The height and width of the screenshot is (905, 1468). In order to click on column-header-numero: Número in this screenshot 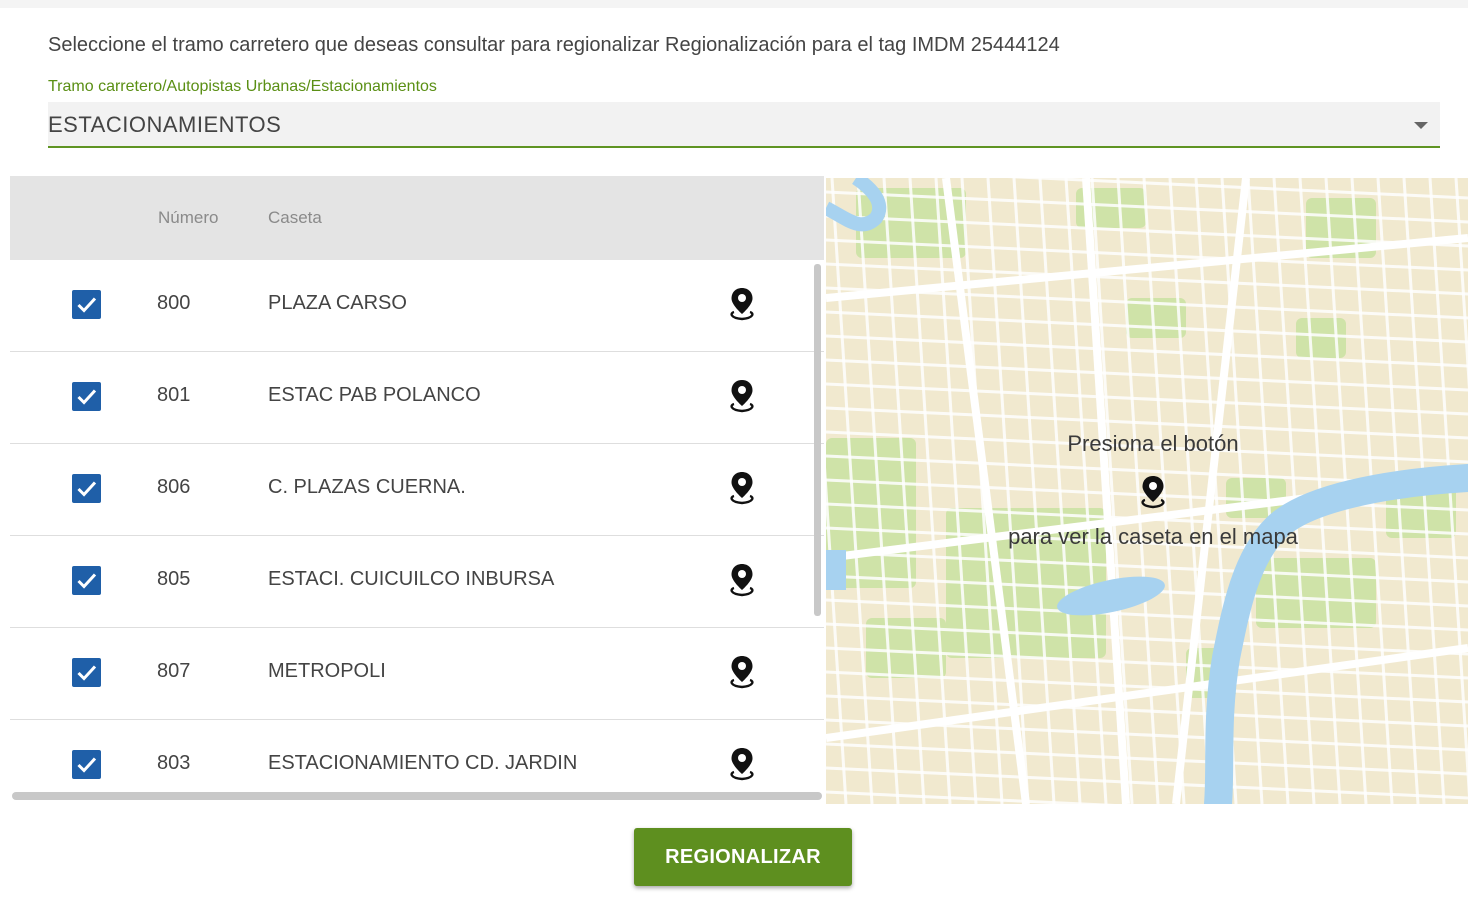, I will do `click(188, 217)`.